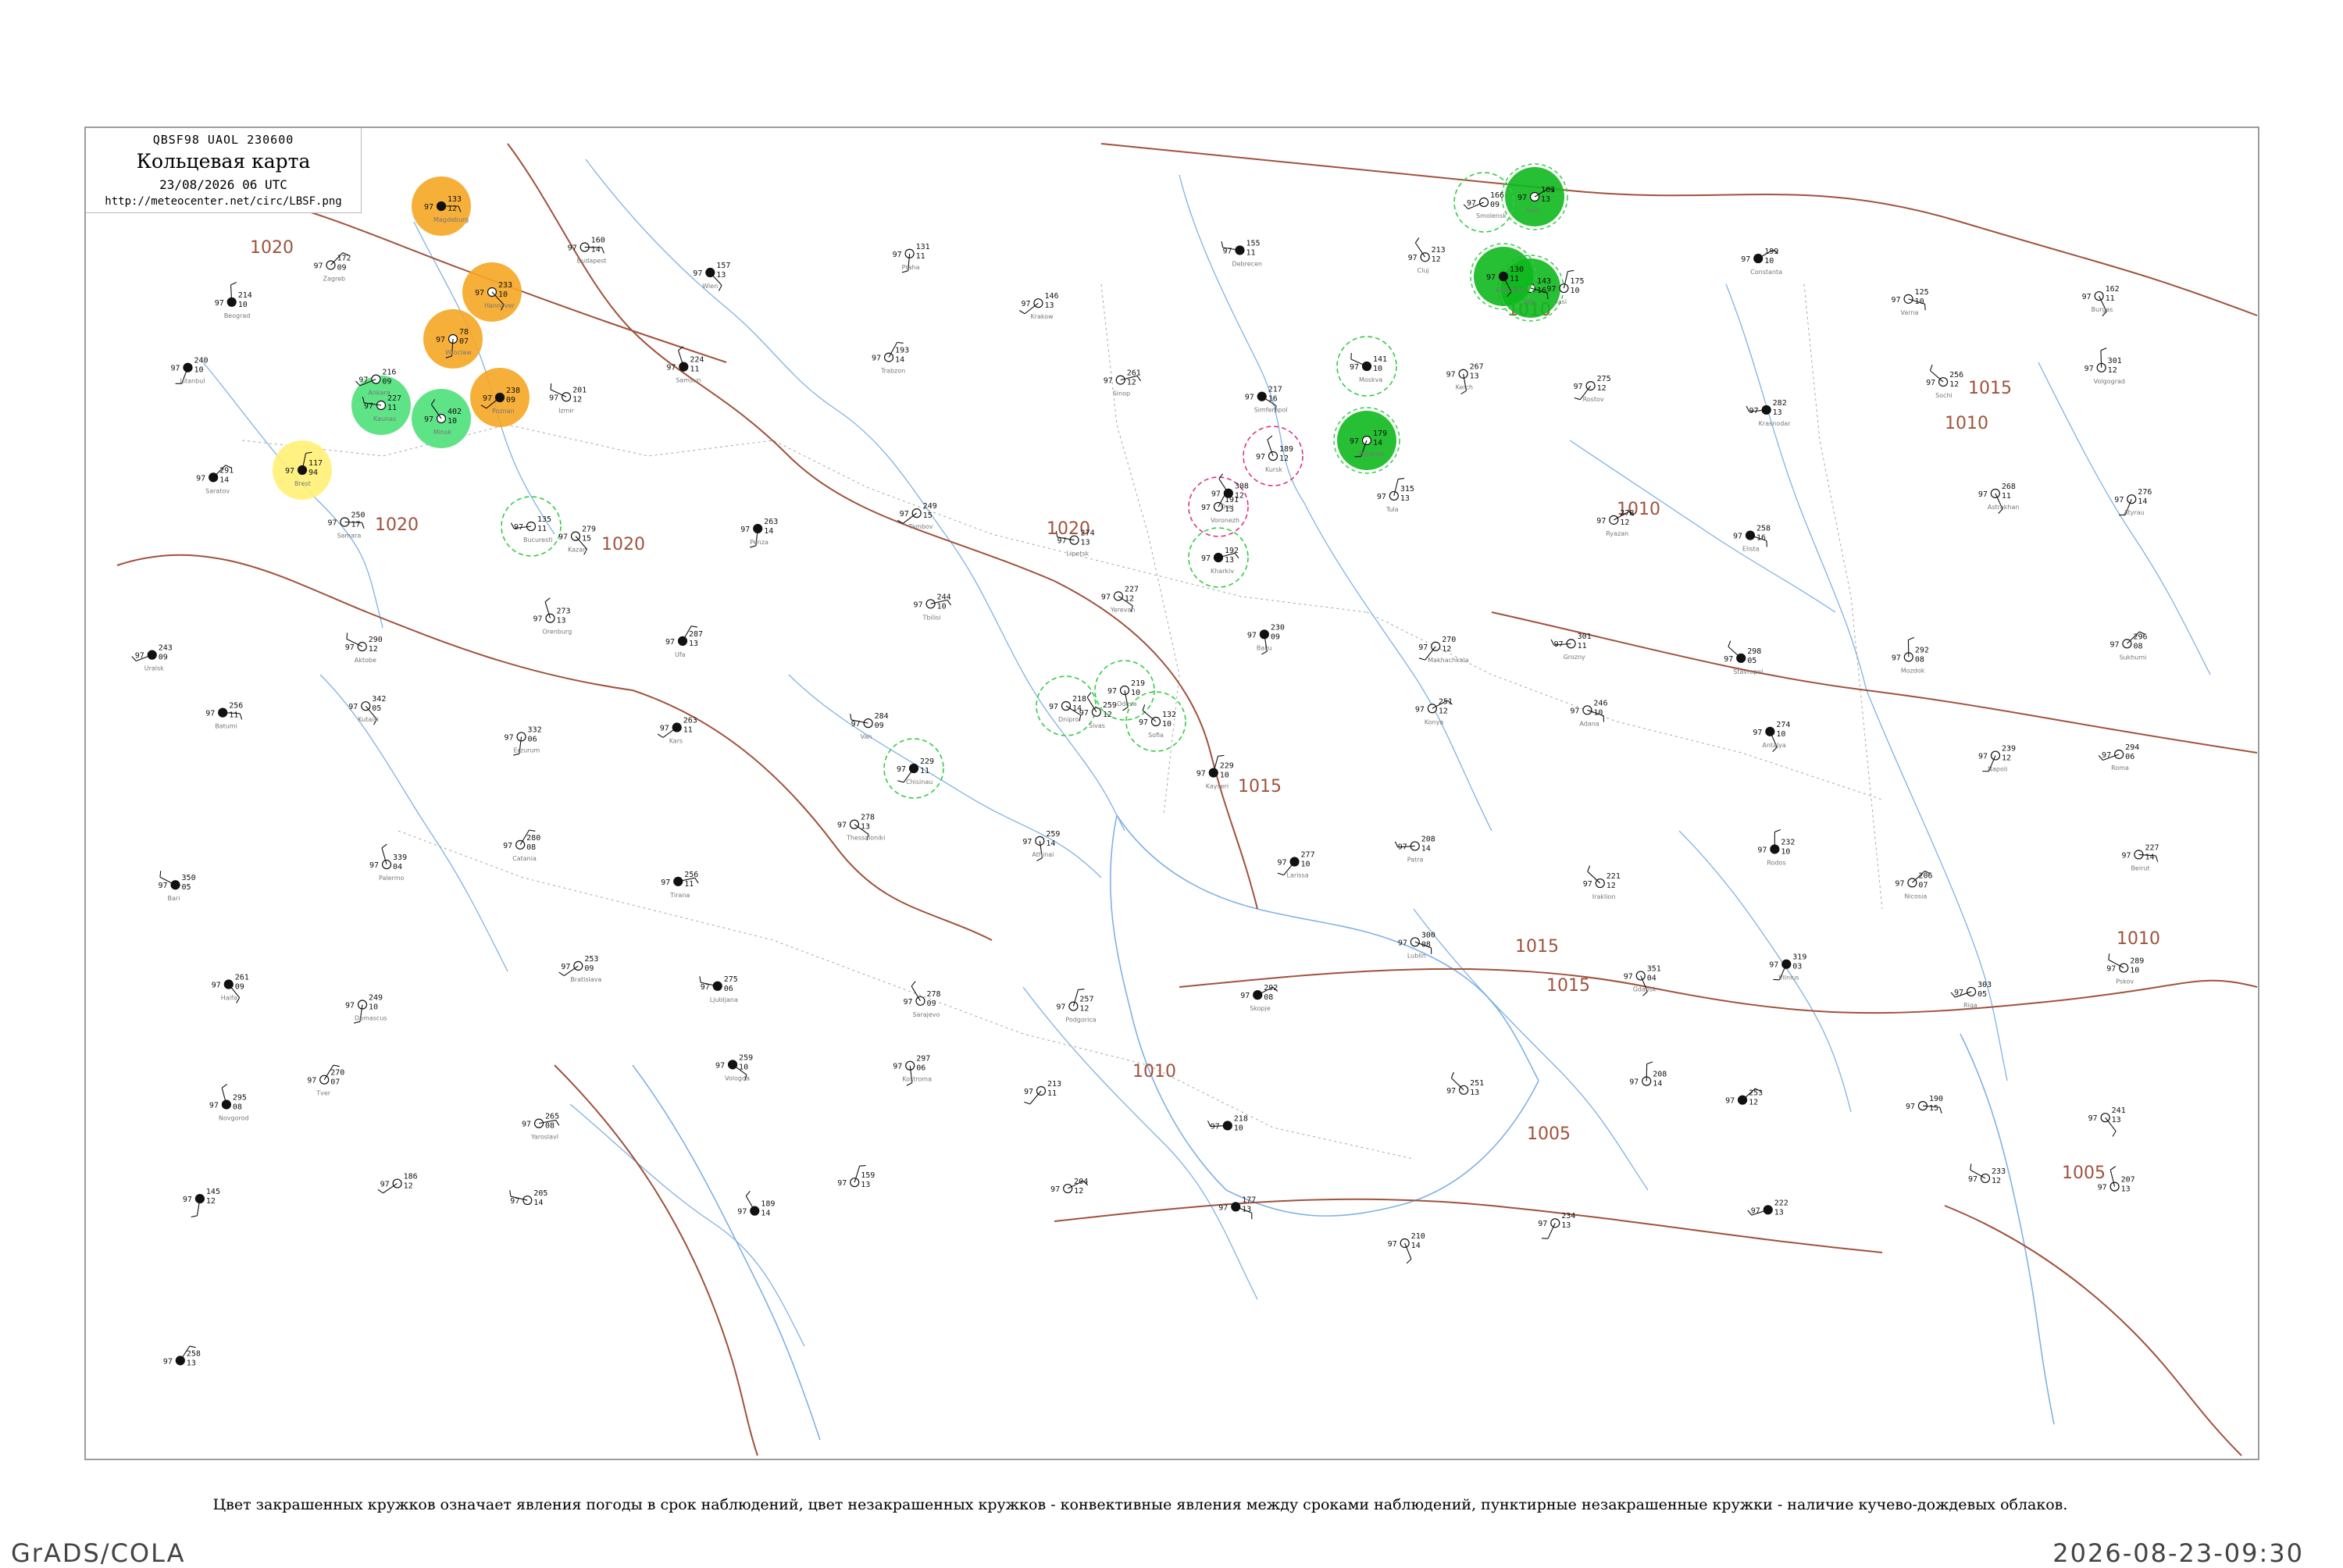 The width and height of the screenshot is (2343, 1568). Describe the element at coordinates (684, 642) in the screenshot. I see `weather-station: 2879713Ufa` at that location.